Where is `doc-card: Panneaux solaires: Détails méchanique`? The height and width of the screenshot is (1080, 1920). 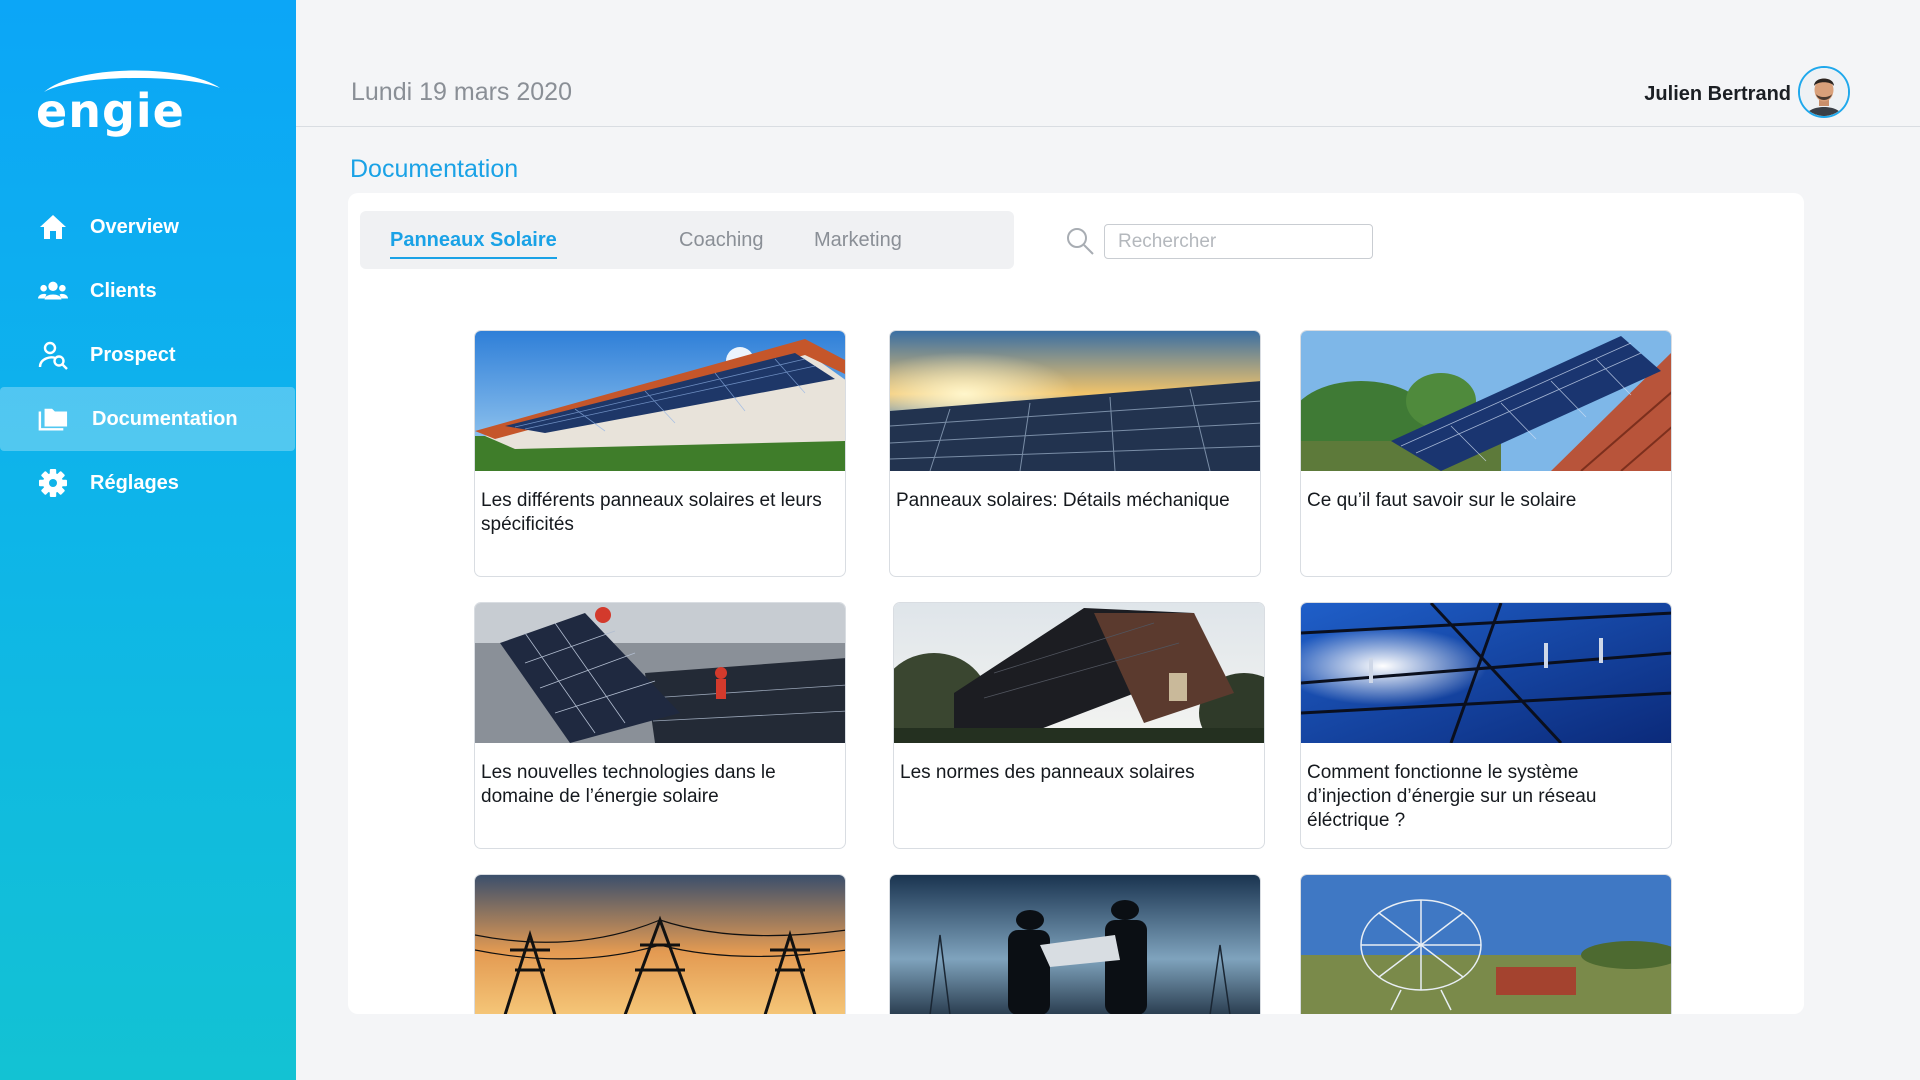 doc-card: Panneaux solaires: Détails méchanique is located at coordinates (1075, 453).